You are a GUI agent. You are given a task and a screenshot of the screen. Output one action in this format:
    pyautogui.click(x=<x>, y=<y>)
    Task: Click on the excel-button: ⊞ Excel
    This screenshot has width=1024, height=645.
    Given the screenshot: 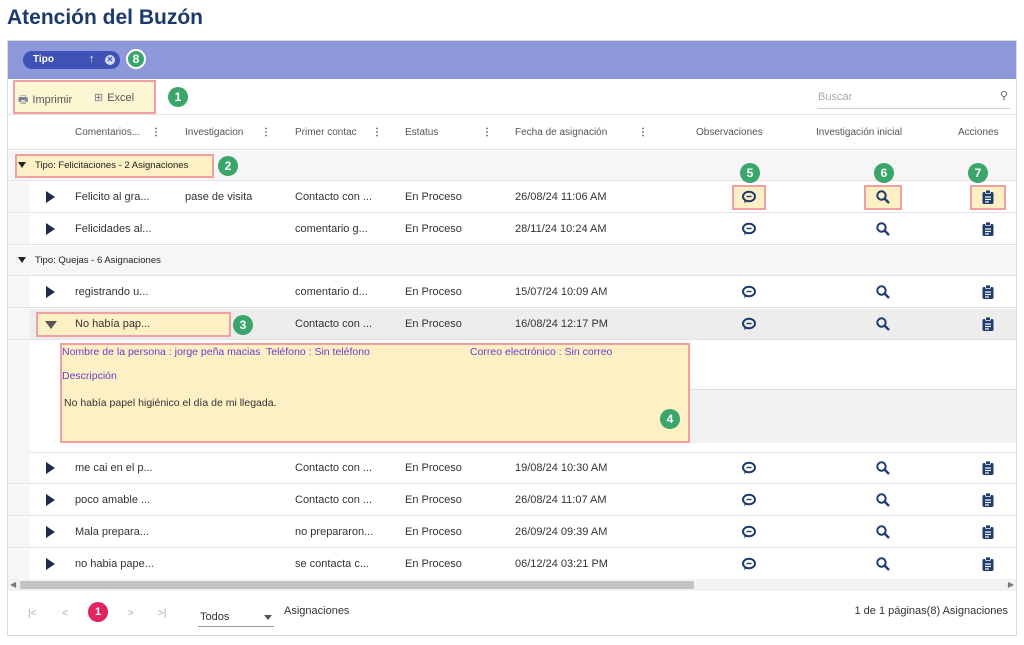 What is the action you would take?
    pyautogui.click(x=114, y=97)
    